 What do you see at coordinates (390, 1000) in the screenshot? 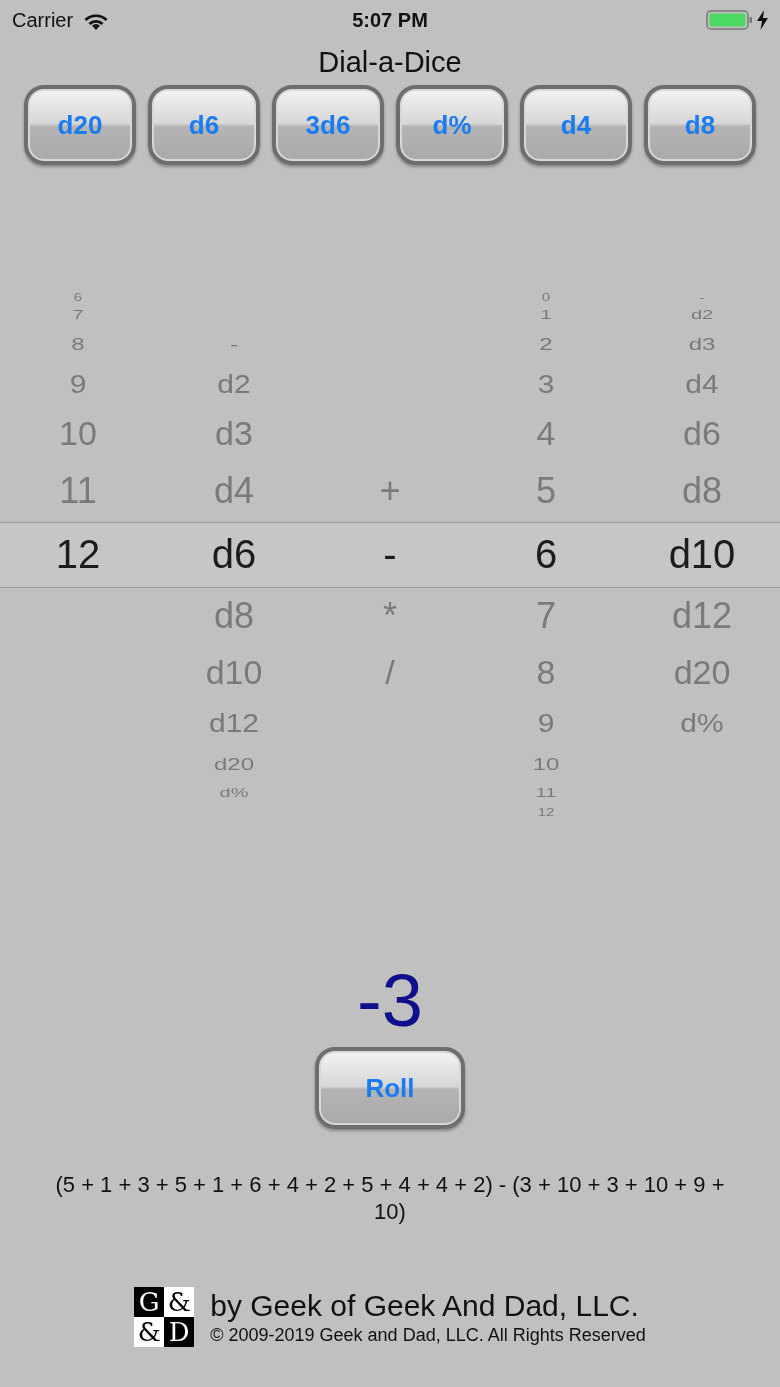
I see `roll-result: -3` at bounding box center [390, 1000].